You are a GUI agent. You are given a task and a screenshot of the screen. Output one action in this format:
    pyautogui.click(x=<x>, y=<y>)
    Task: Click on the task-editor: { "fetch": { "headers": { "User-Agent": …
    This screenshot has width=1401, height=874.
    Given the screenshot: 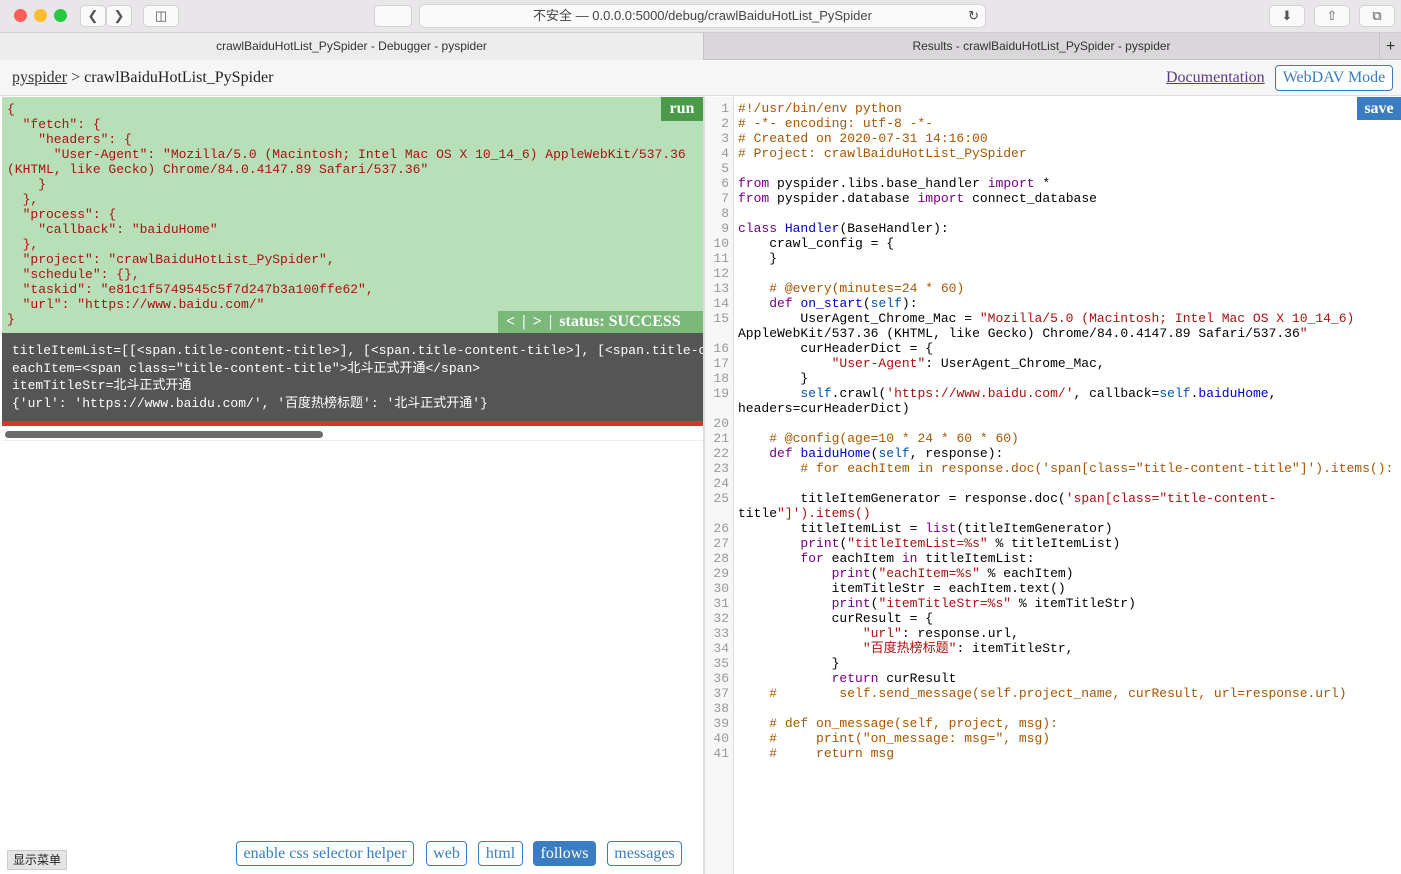 What is the action you would take?
    pyautogui.click(x=352, y=215)
    